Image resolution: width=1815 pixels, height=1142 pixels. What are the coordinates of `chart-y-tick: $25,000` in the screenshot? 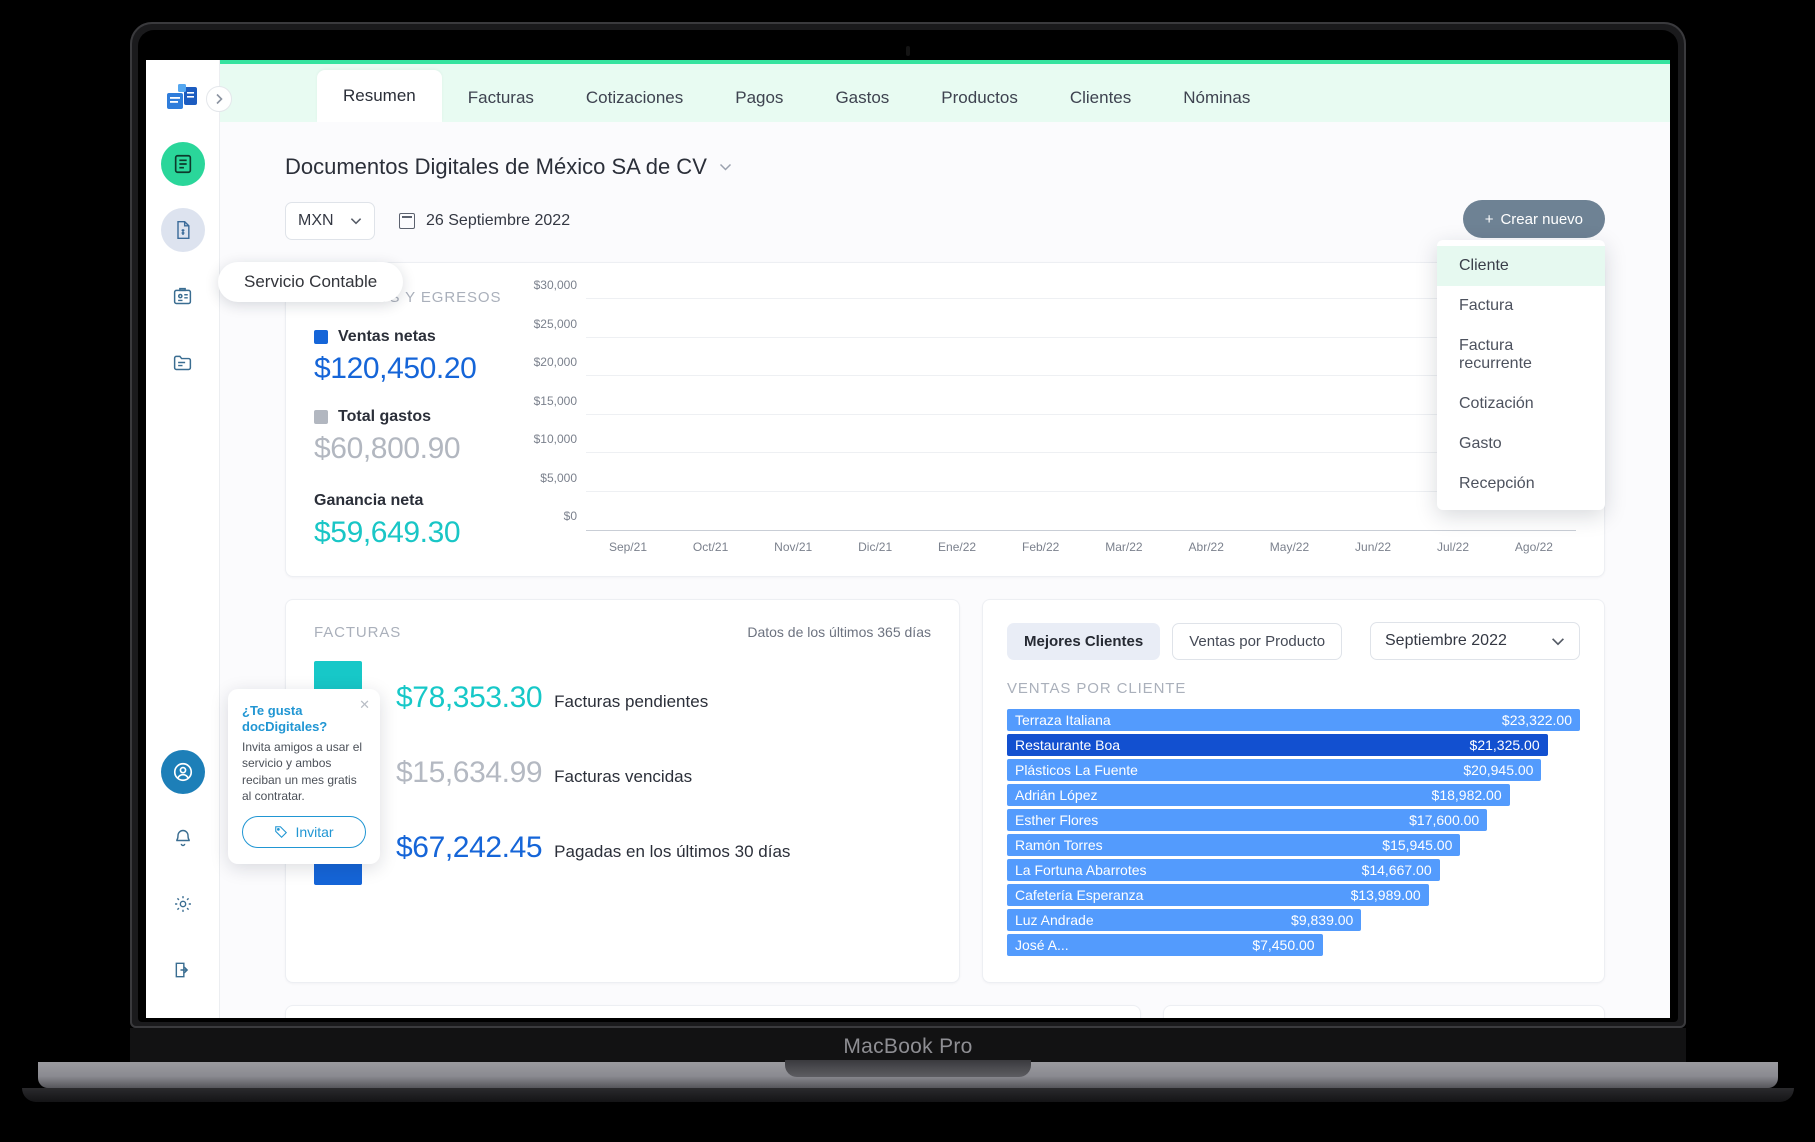 It's located at (555, 323).